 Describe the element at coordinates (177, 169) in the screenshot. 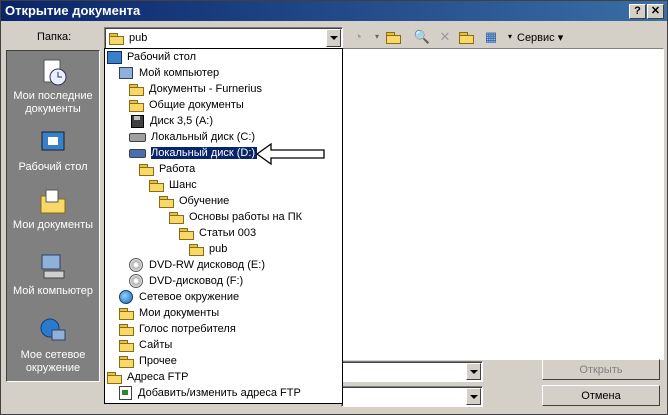

I see `list-item-label: Работа` at that location.